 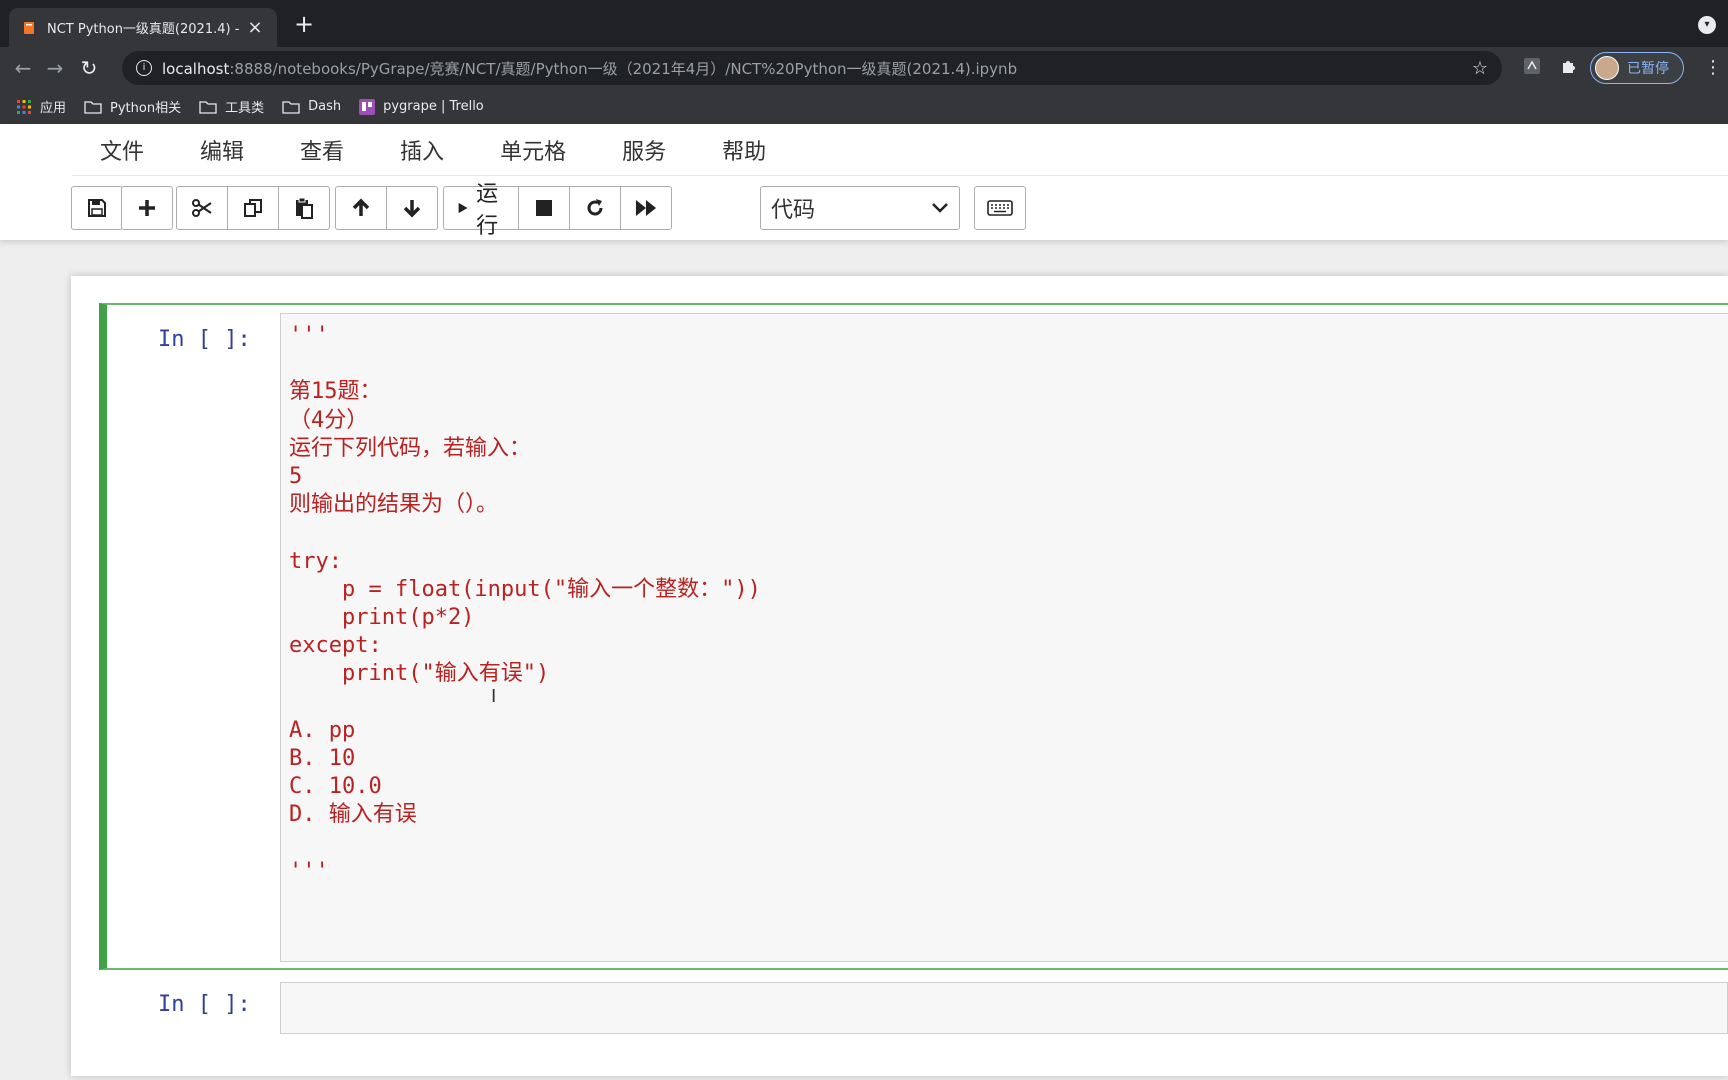 What do you see at coordinates (1707, 25) in the screenshot?
I see `tab-search-icon: ▾` at bounding box center [1707, 25].